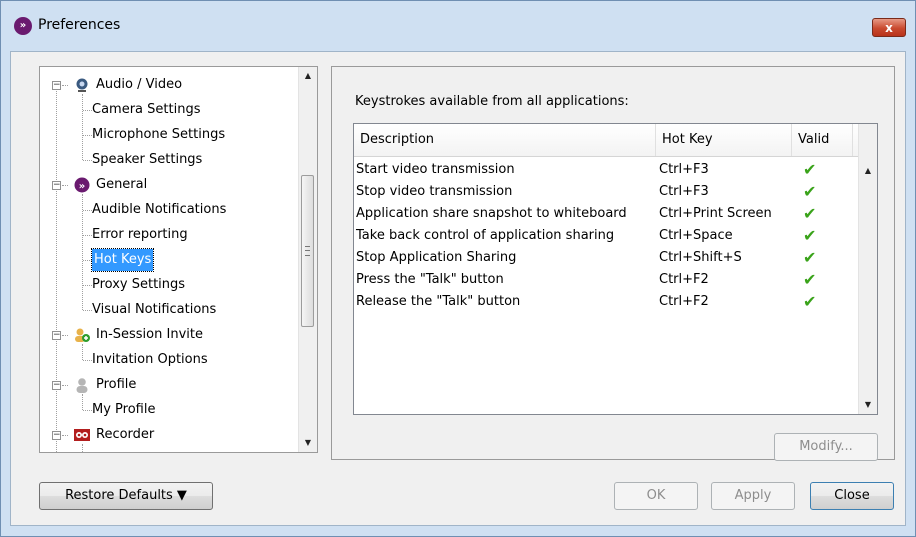 Image resolution: width=916 pixels, height=537 pixels. Describe the element at coordinates (606, 258) in the screenshot. I see `table-row: Stop Application Sharing Ctrl+Shift+S ✔` at that location.